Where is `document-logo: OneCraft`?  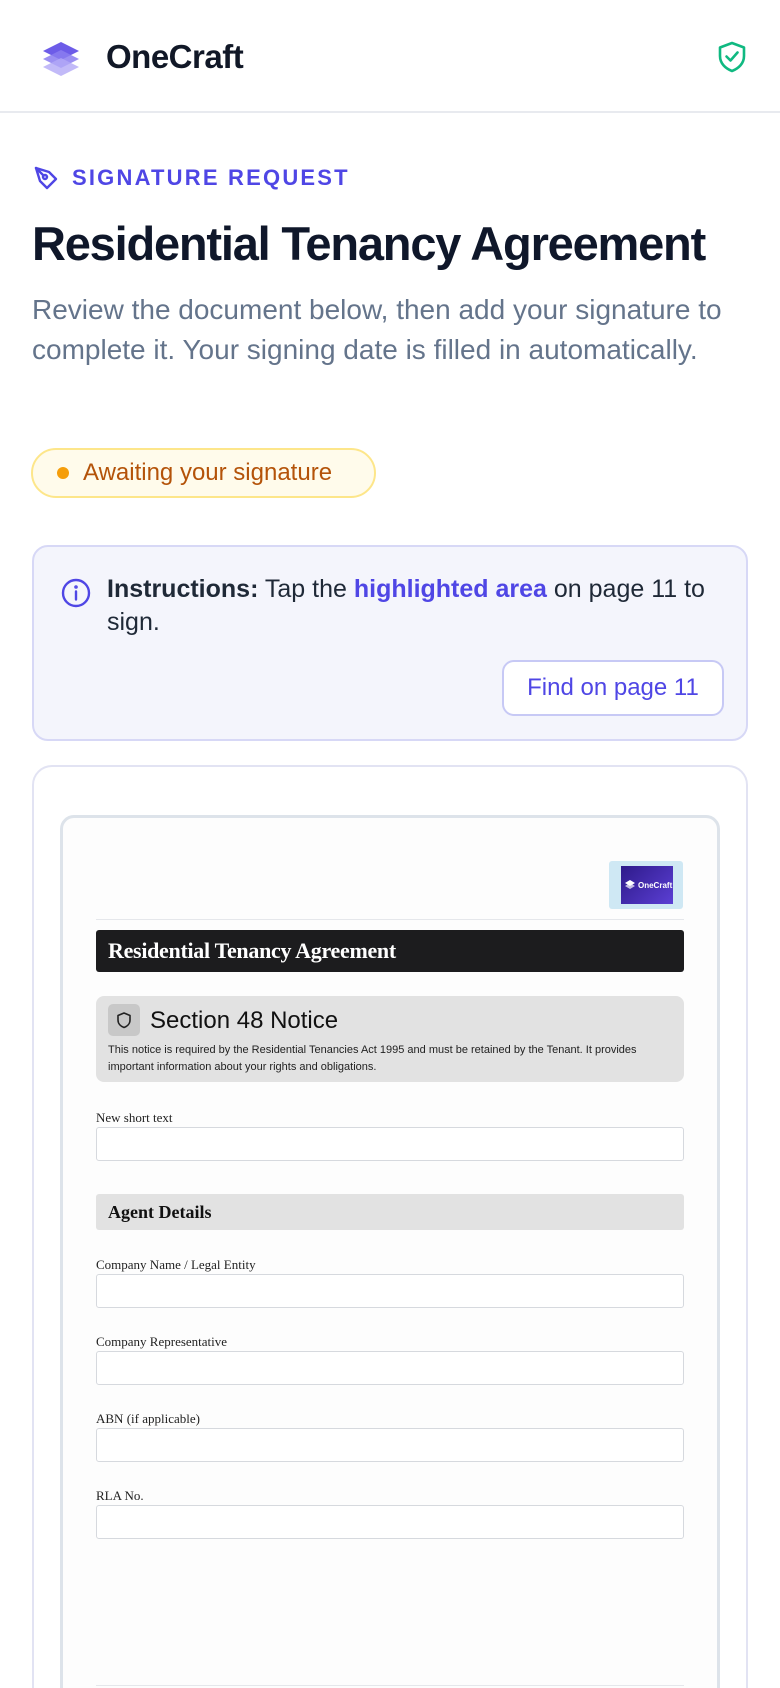
document-logo: OneCraft is located at coordinates (646, 885).